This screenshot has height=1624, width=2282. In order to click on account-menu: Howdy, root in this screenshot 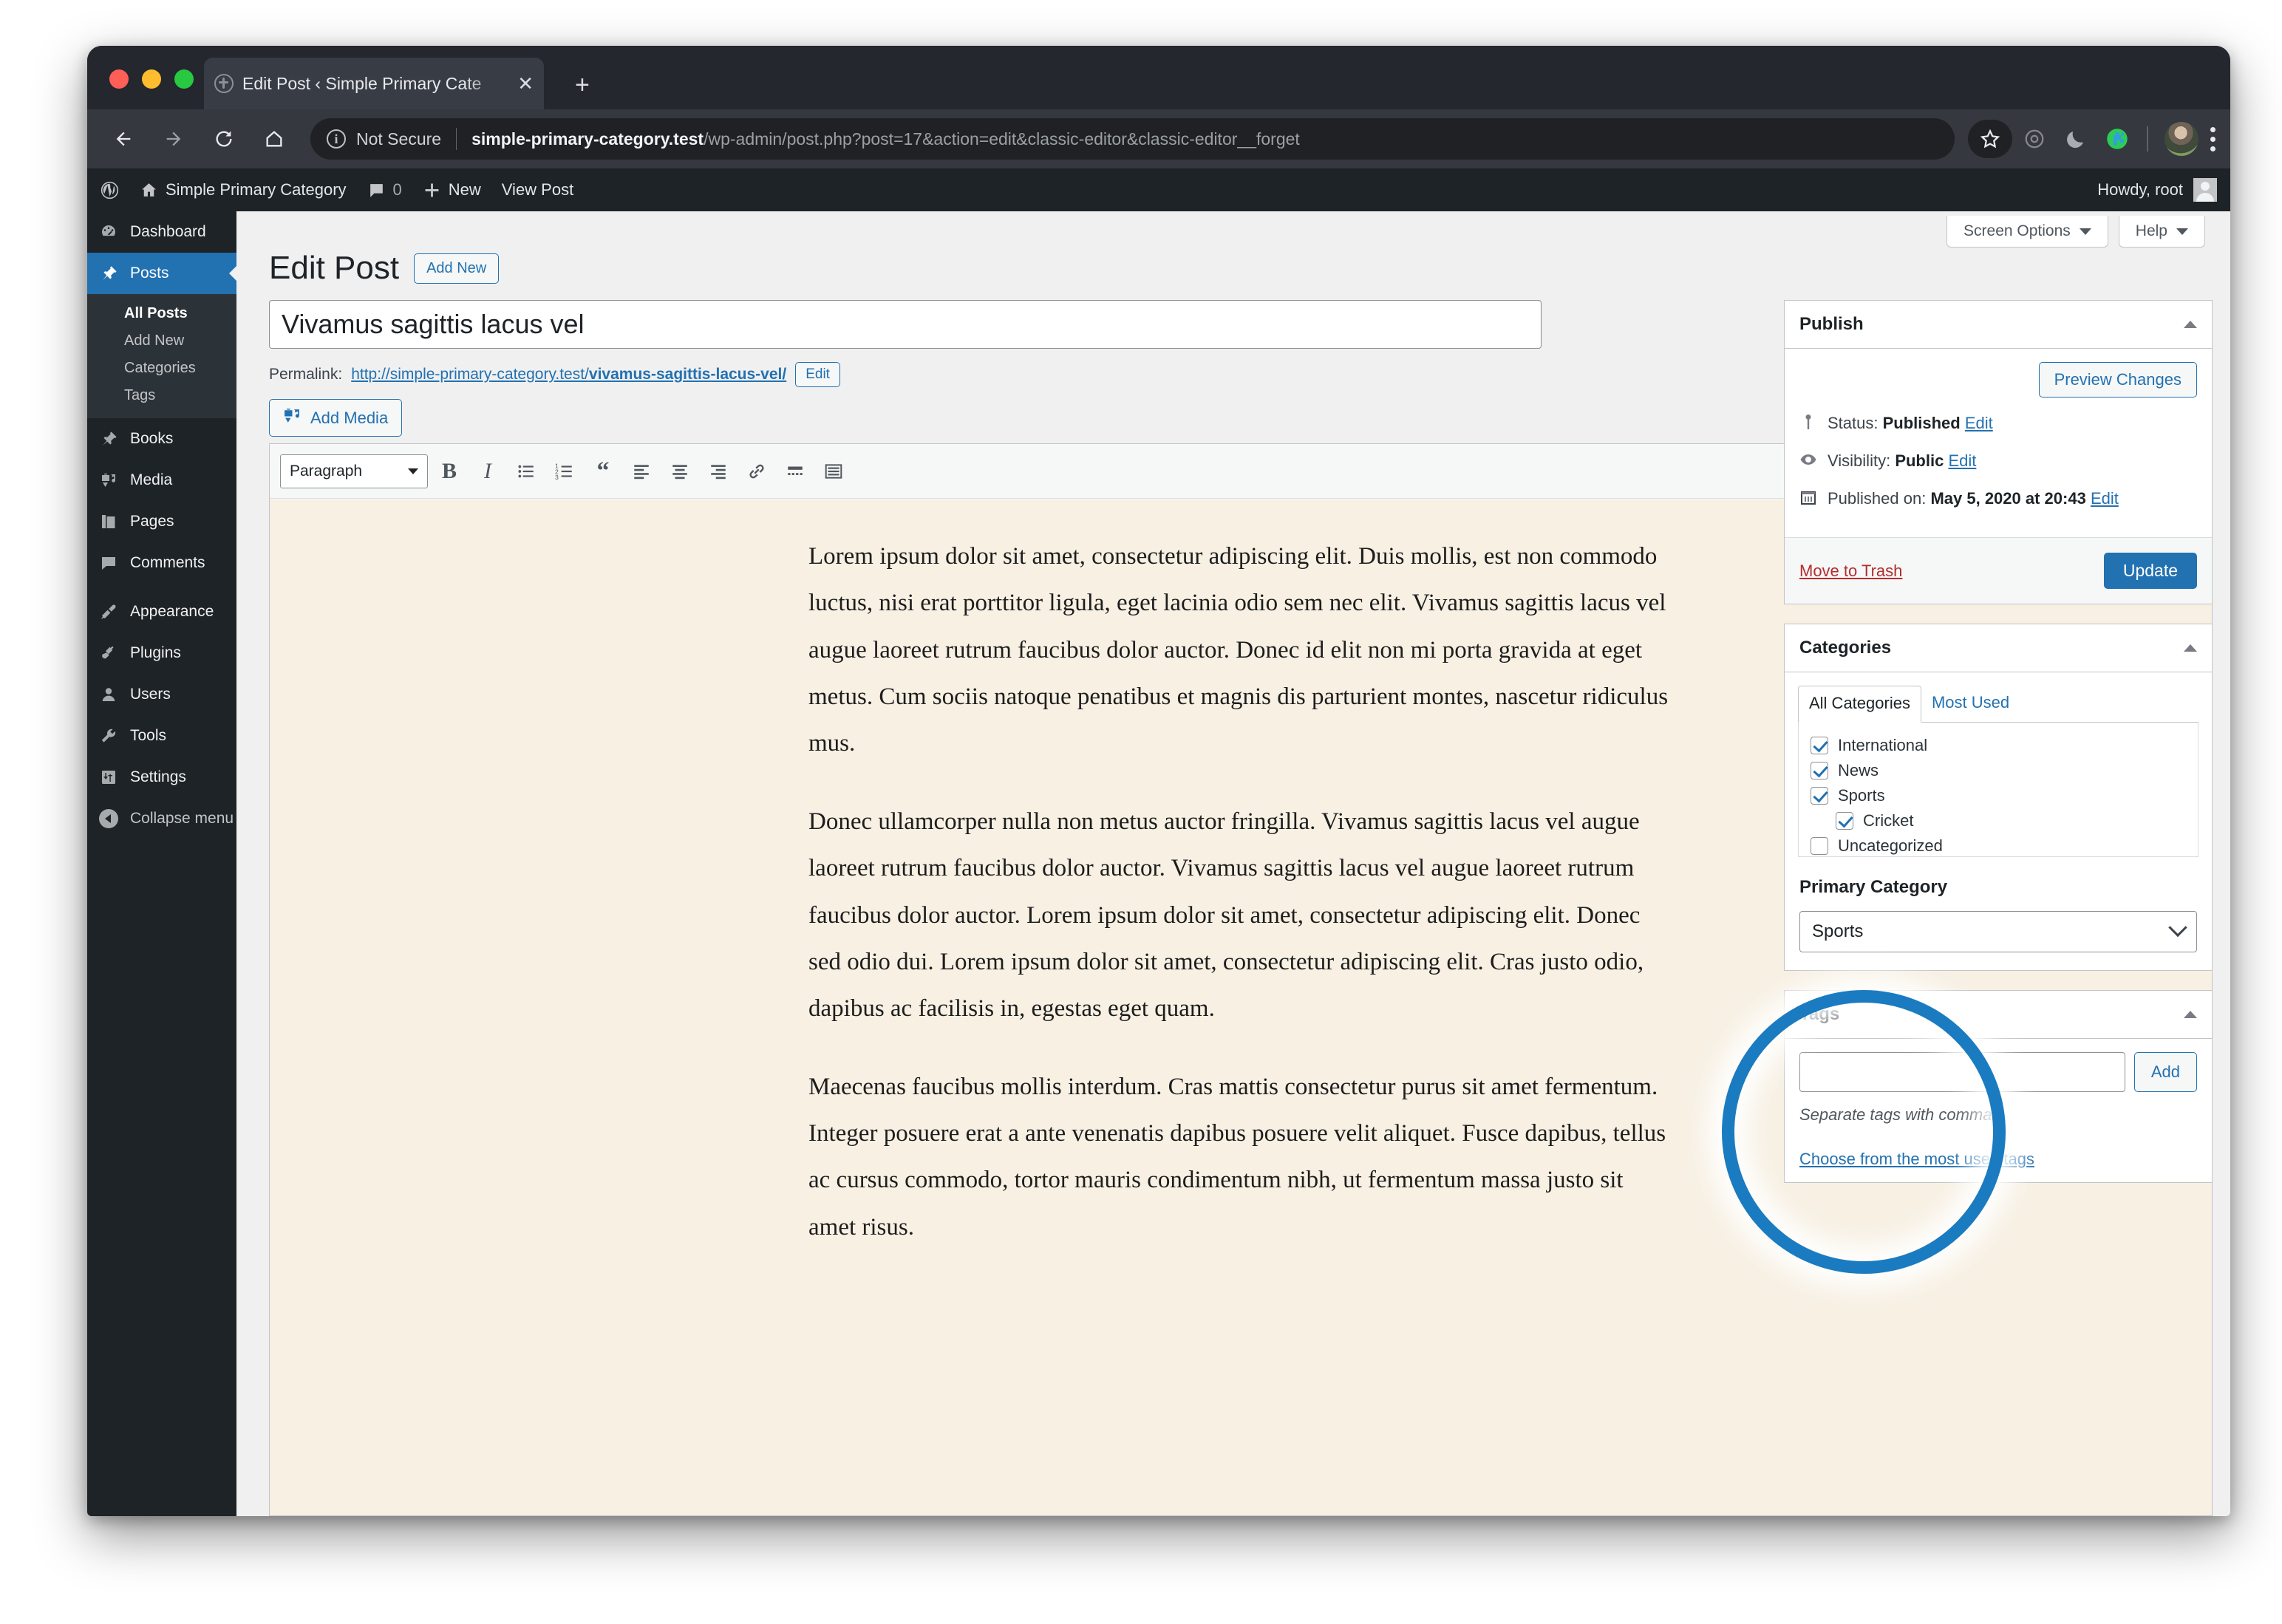, I will do `click(2157, 189)`.